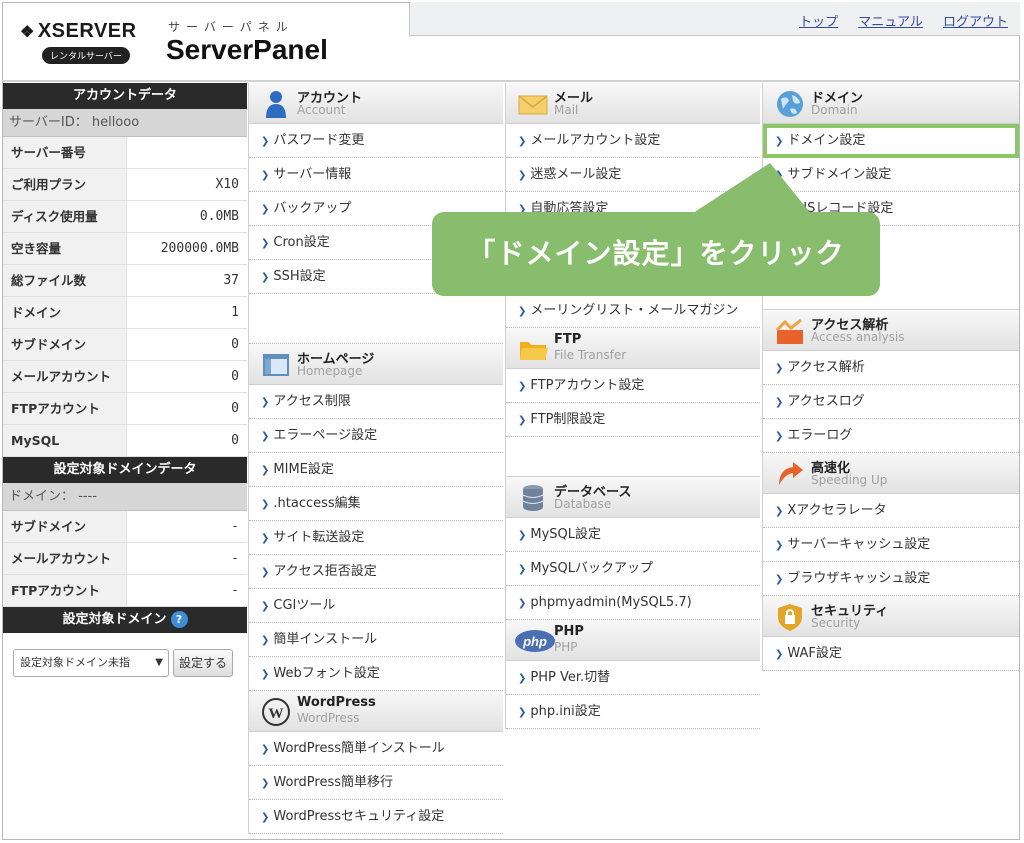  Describe the element at coordinates (203, 663) in the screenshot. I see `set-domain-button: 設定する` at that location.